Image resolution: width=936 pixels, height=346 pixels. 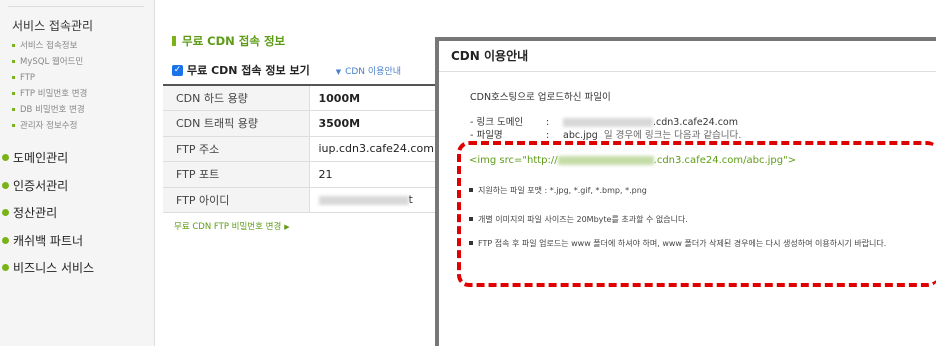 What do you see at coordinates (49, 110) in the screenshot?
I see `sidebar-item-db-password: DB 비밀번호 변경` at bounding box center [49, 110].